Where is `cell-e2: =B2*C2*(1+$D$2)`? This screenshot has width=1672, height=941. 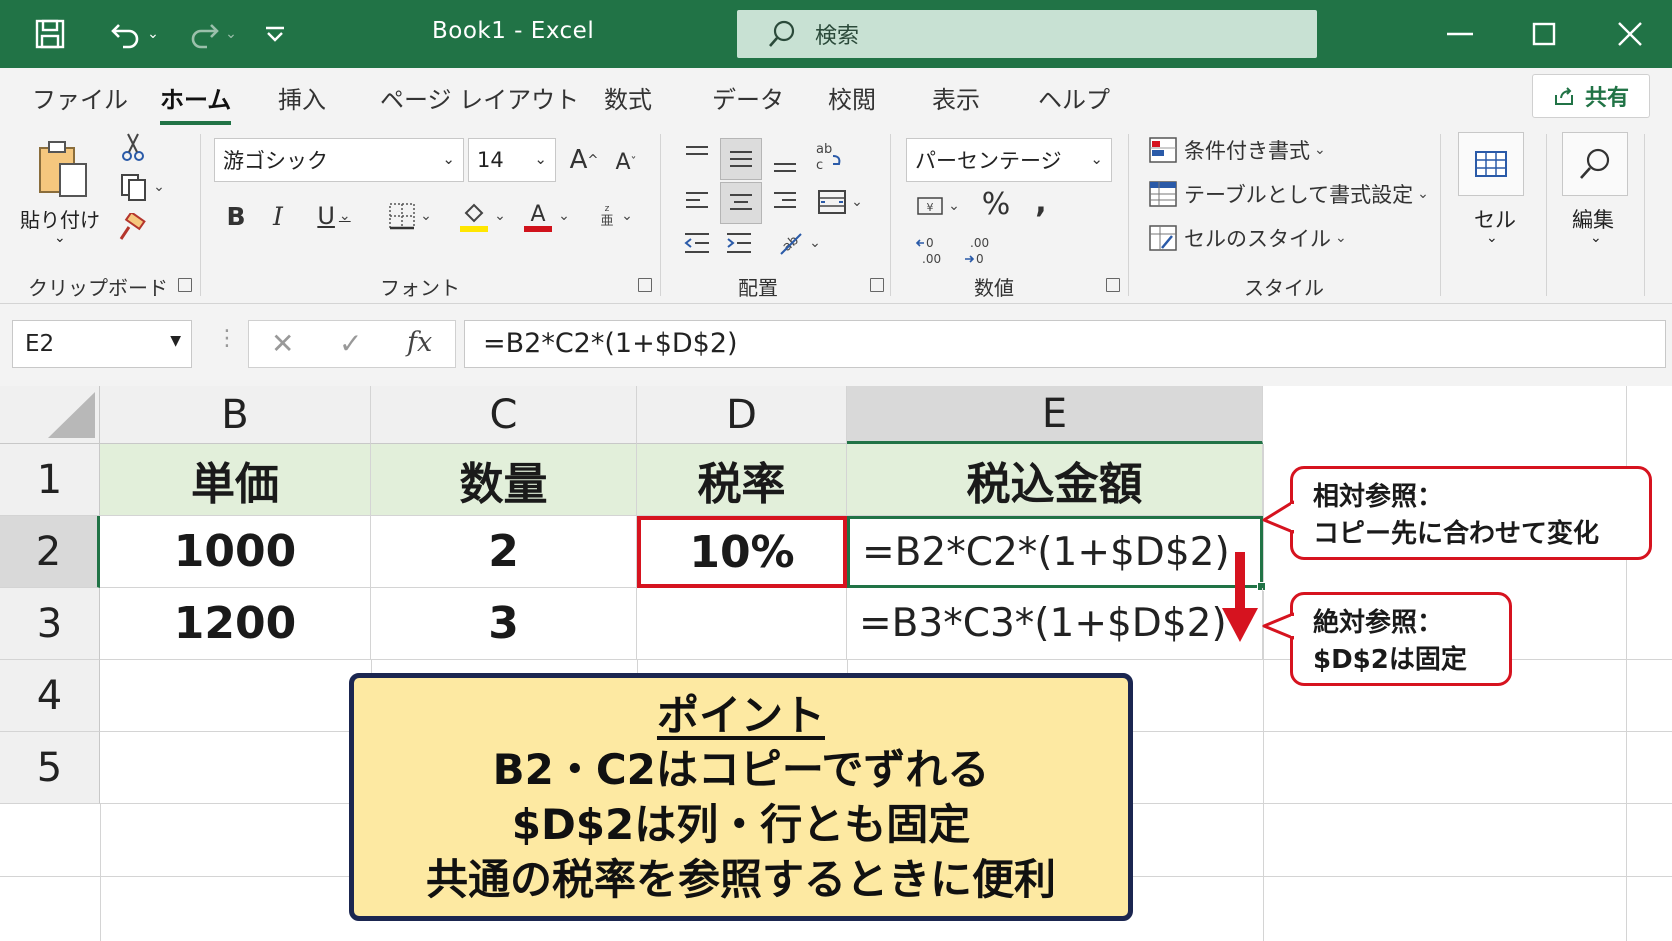 cell-e2: =B2*C2*(1+$D$2) is located at coordinates (1055, 552).